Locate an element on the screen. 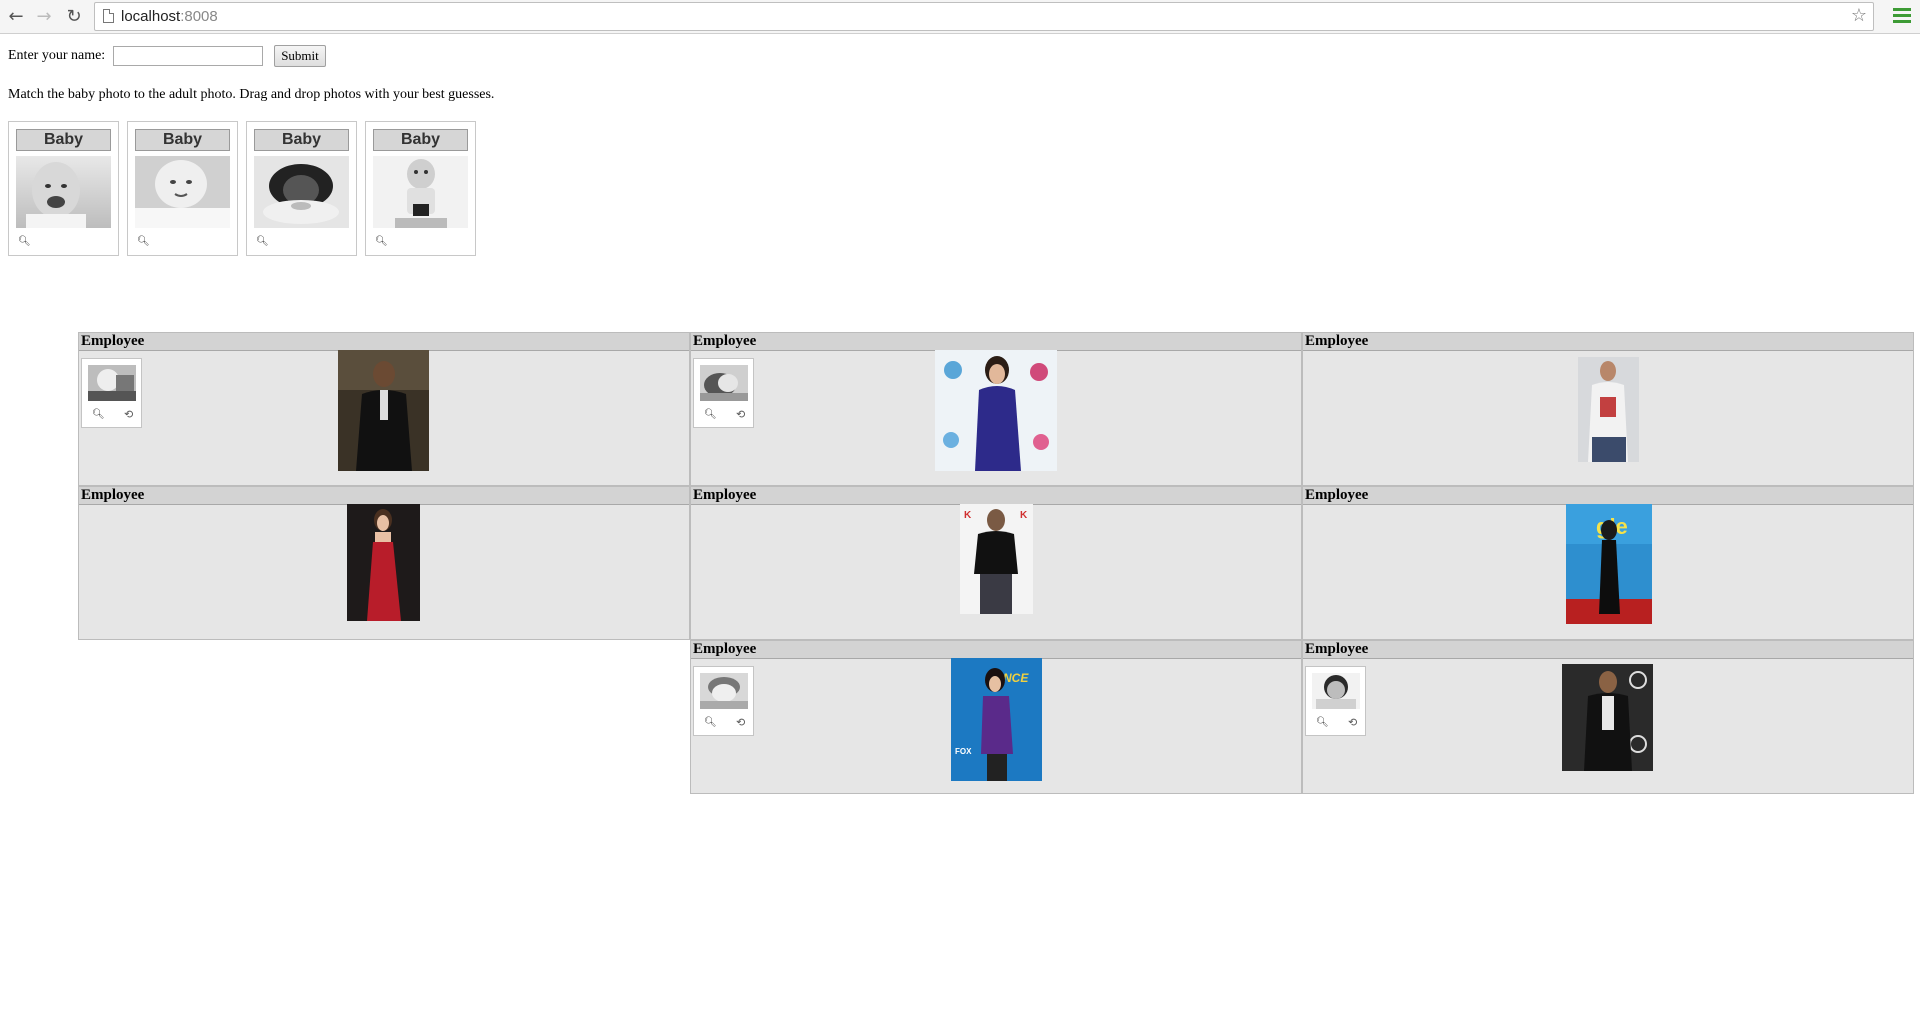 Image resolution: width=1920 pixels, height=1014 pixels. name-input is located at coordinates (187, 56).